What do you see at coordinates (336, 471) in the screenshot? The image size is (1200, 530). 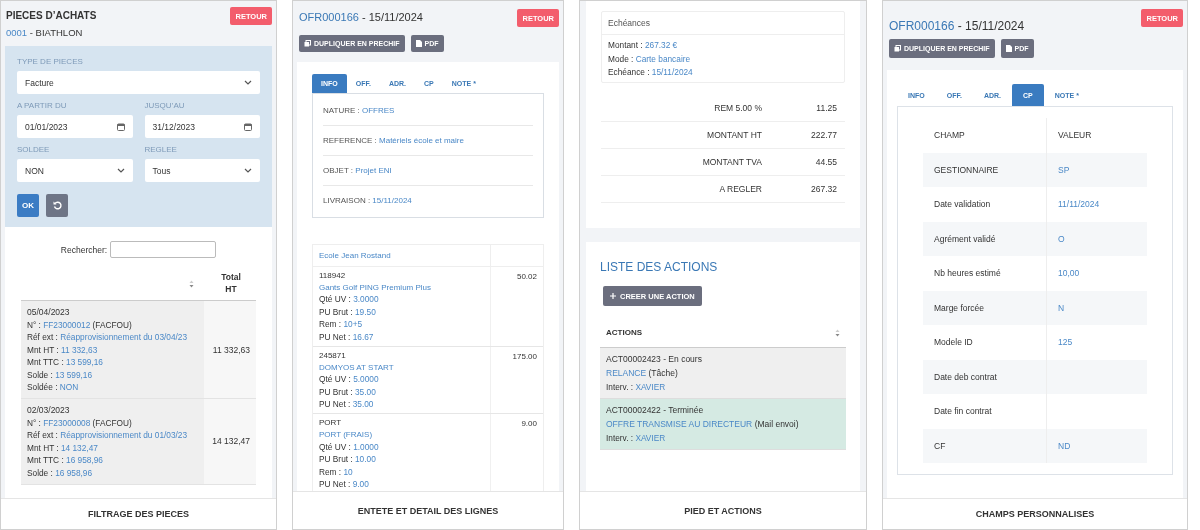 I see `detail-line: Rem : 10` at bounding box center [336, 471].